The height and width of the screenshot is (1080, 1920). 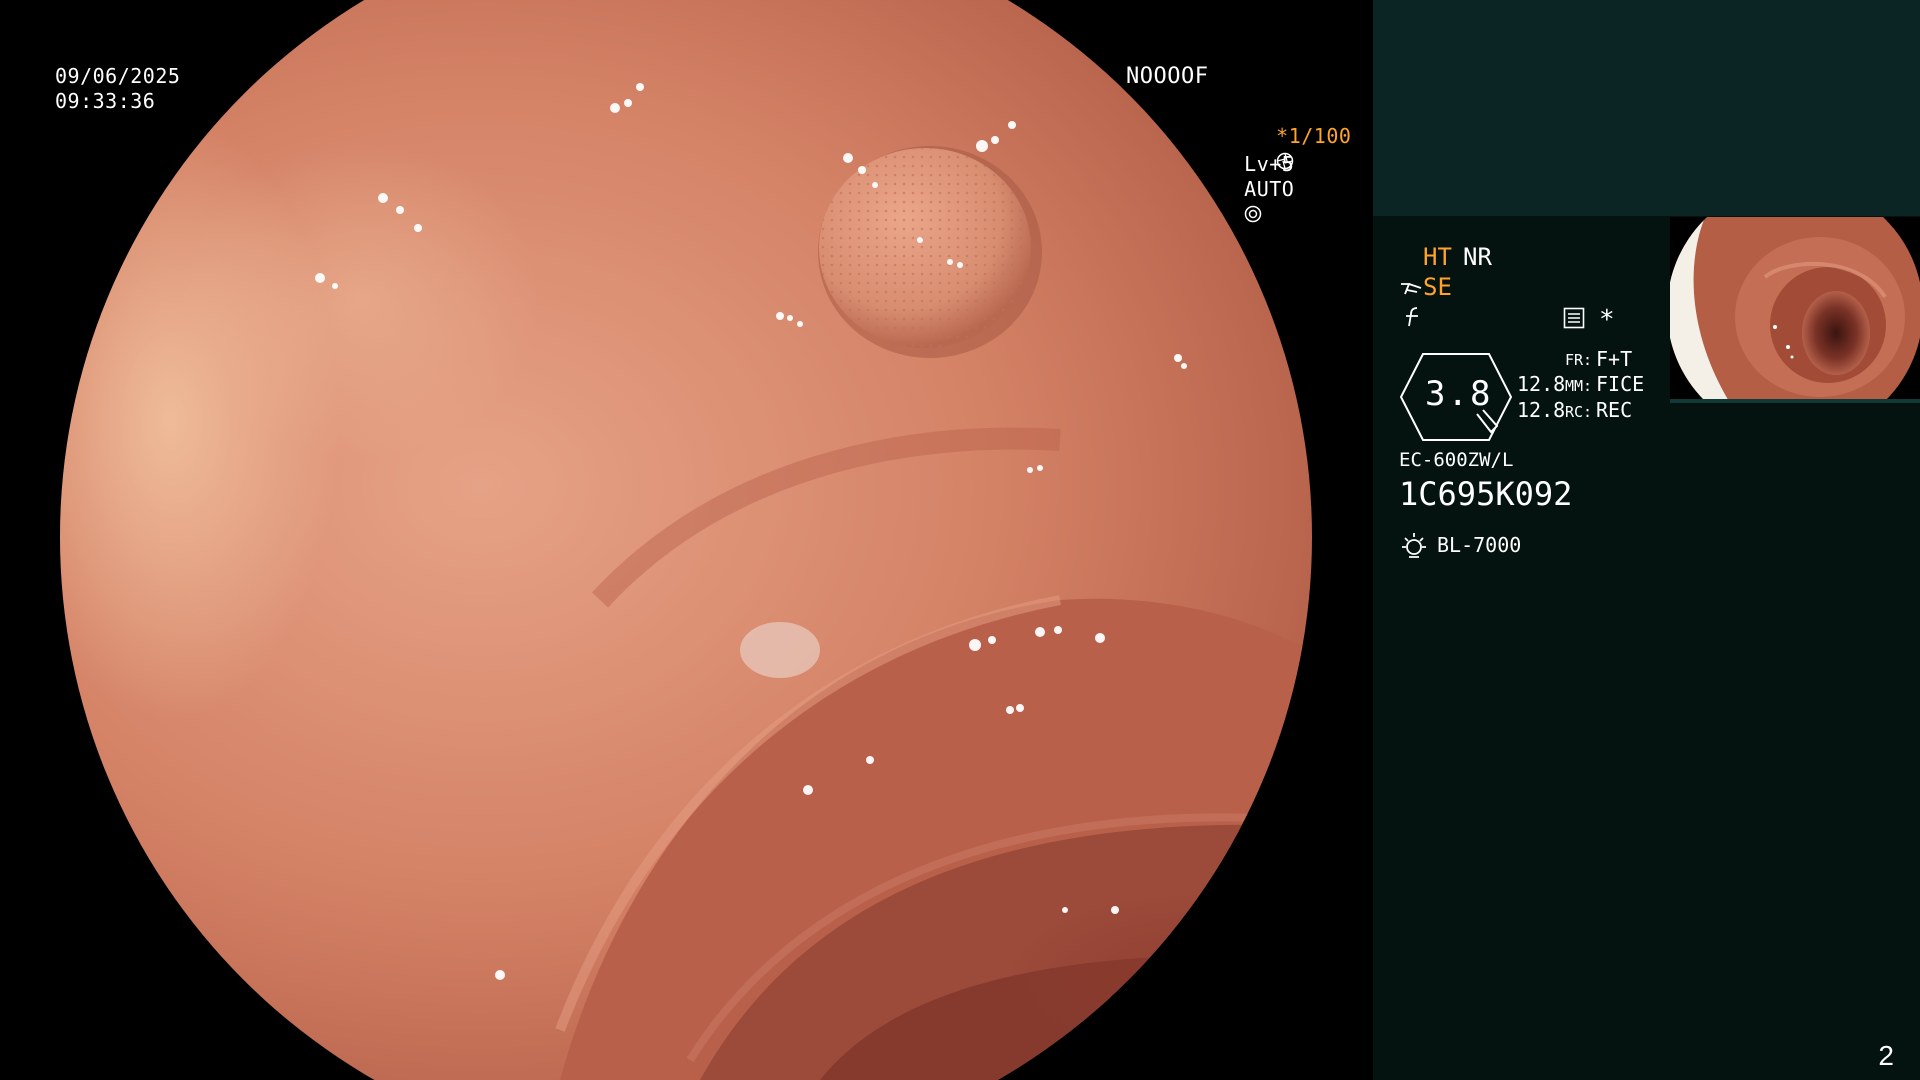 What do you see at coordinates (1886, 1055) in the screenshot?
I see `page-number: 2` at bounding box center [1886, 1055].